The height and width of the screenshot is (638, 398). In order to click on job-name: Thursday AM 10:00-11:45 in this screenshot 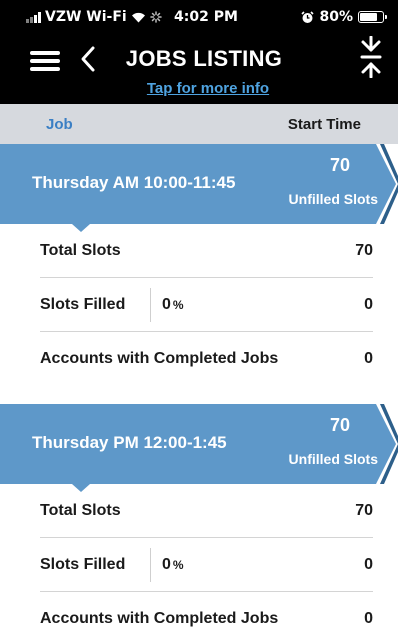, I will do `click(134, 182)`.